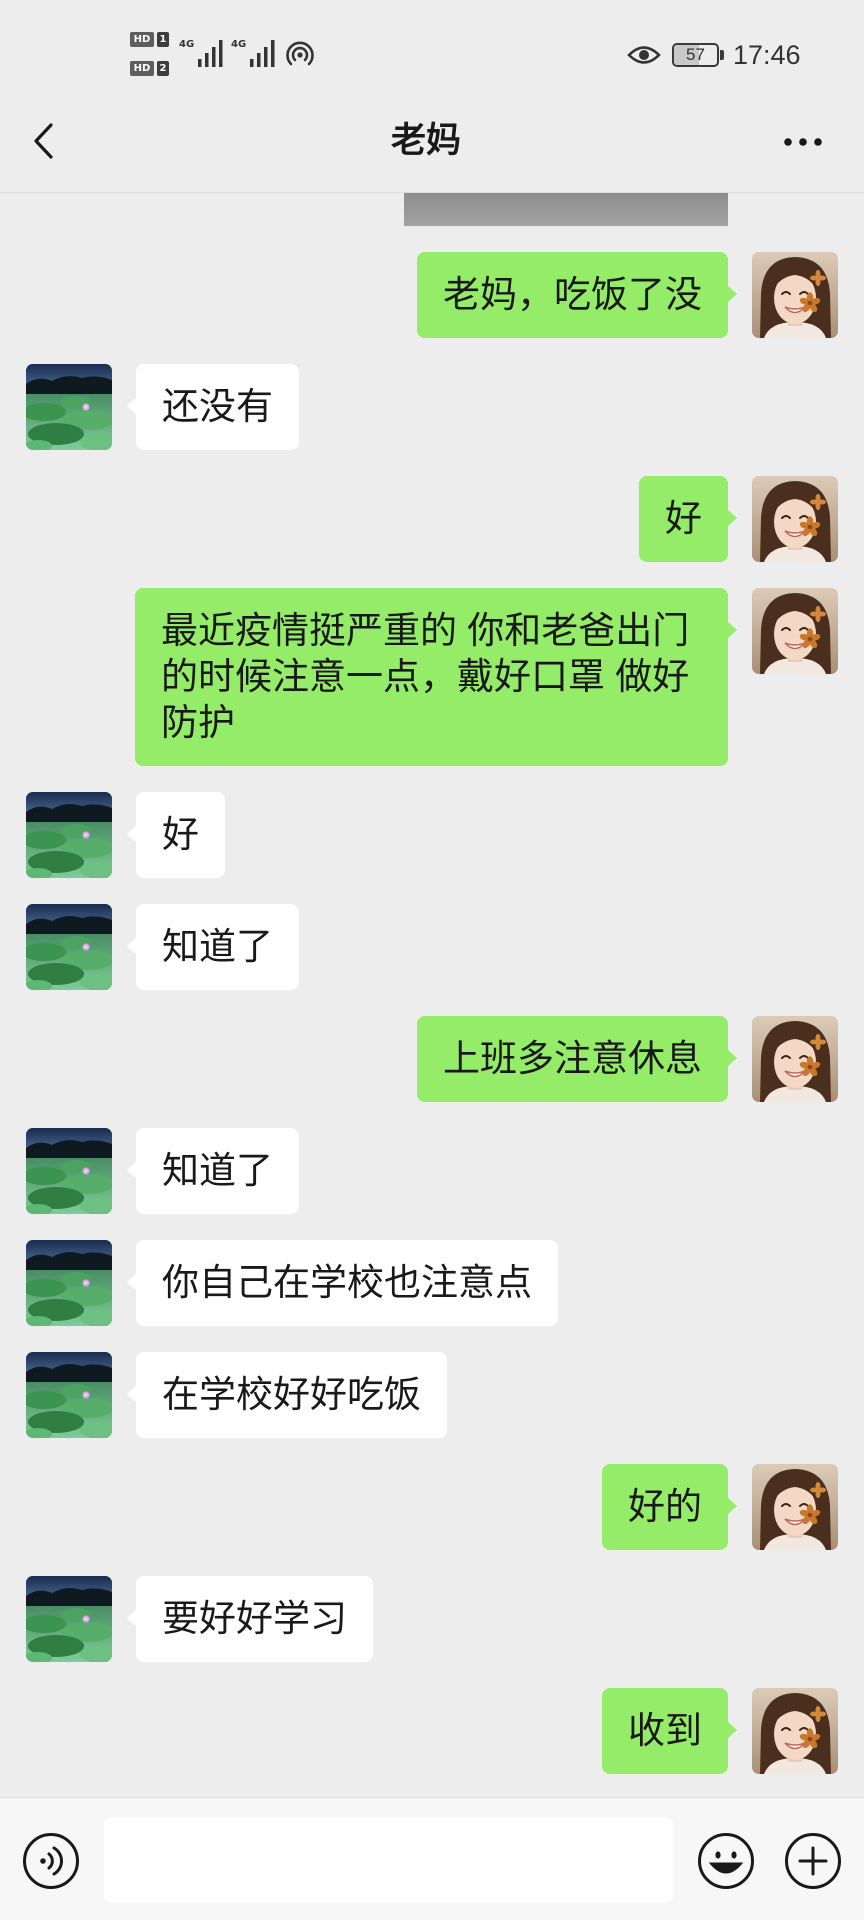 This screenshot has width=864, height=1920. Describe the element at coordinates (644, 55) in the screenshot. I see `eye-icon` at that location.